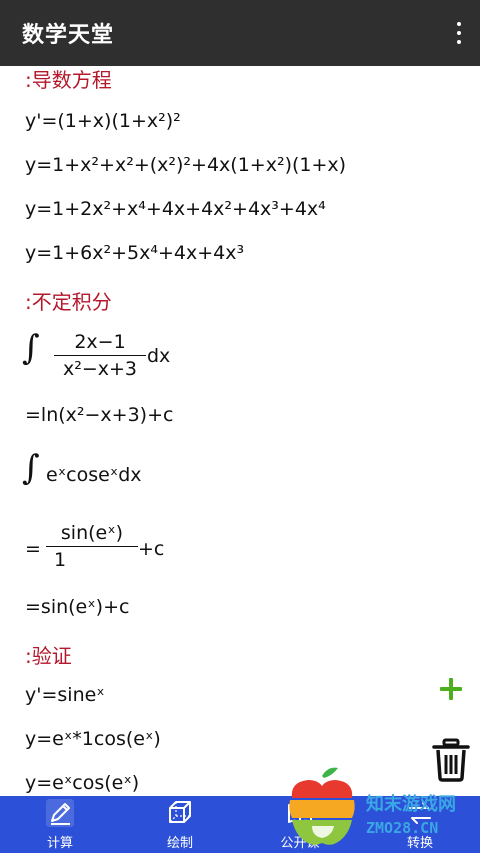  Describe the element at coordinates (420, 813) in the screenshot. I see `convert-icon` at that location.